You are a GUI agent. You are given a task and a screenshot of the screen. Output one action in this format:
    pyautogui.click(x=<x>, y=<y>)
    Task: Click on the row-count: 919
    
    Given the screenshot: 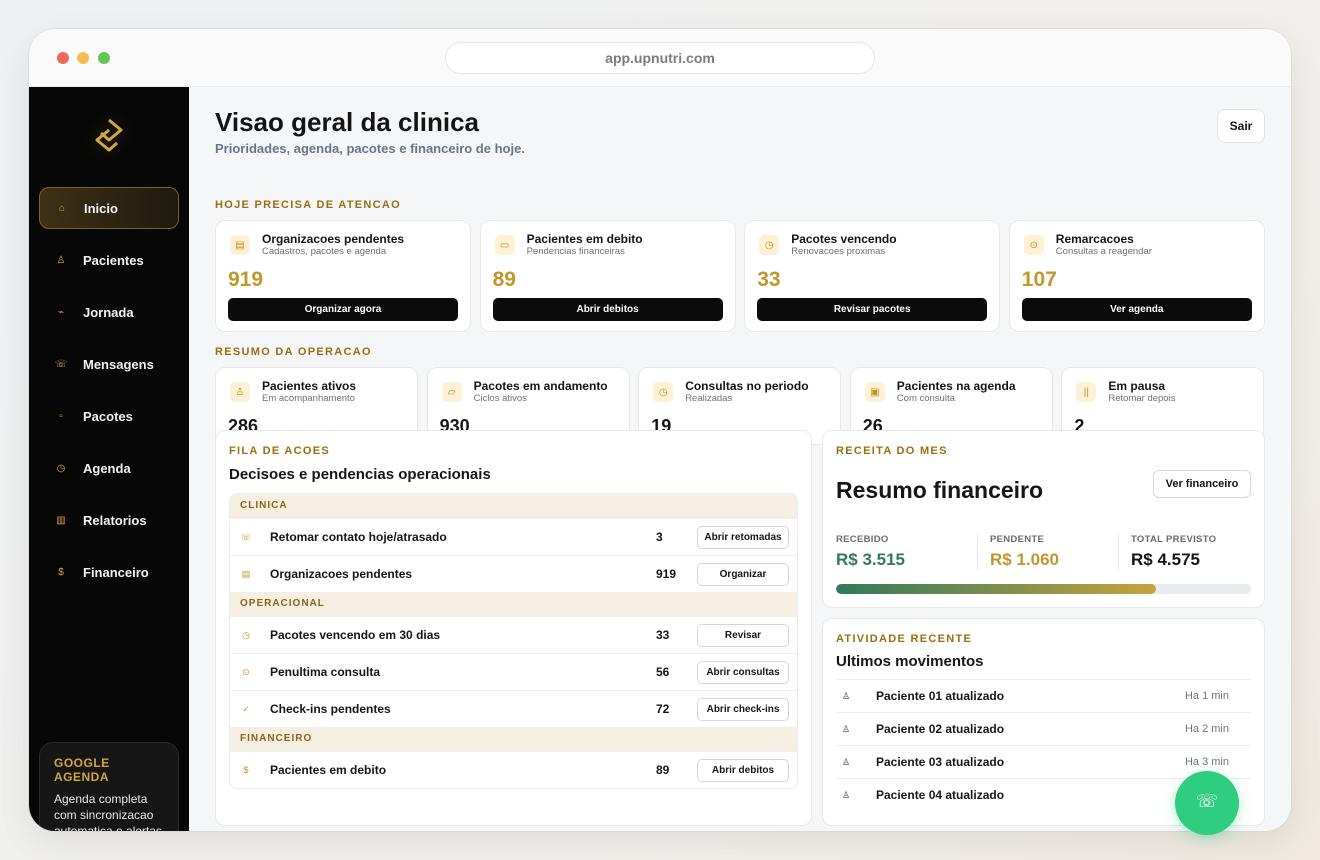 What is the action you would take?
    pyautogui.click(x=666, y=574)
    